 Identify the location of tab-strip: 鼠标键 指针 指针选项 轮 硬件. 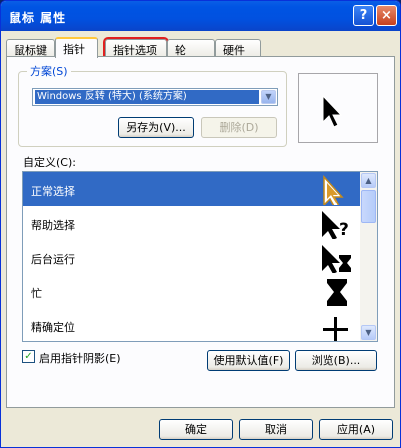
(201, 48).